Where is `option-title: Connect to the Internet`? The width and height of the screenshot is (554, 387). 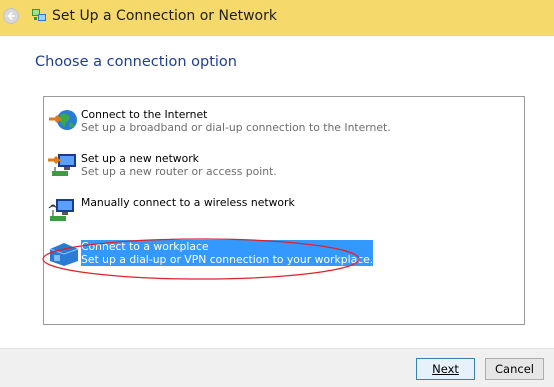 option-title: Connect to the Internet is located at coordinates (144, 114).